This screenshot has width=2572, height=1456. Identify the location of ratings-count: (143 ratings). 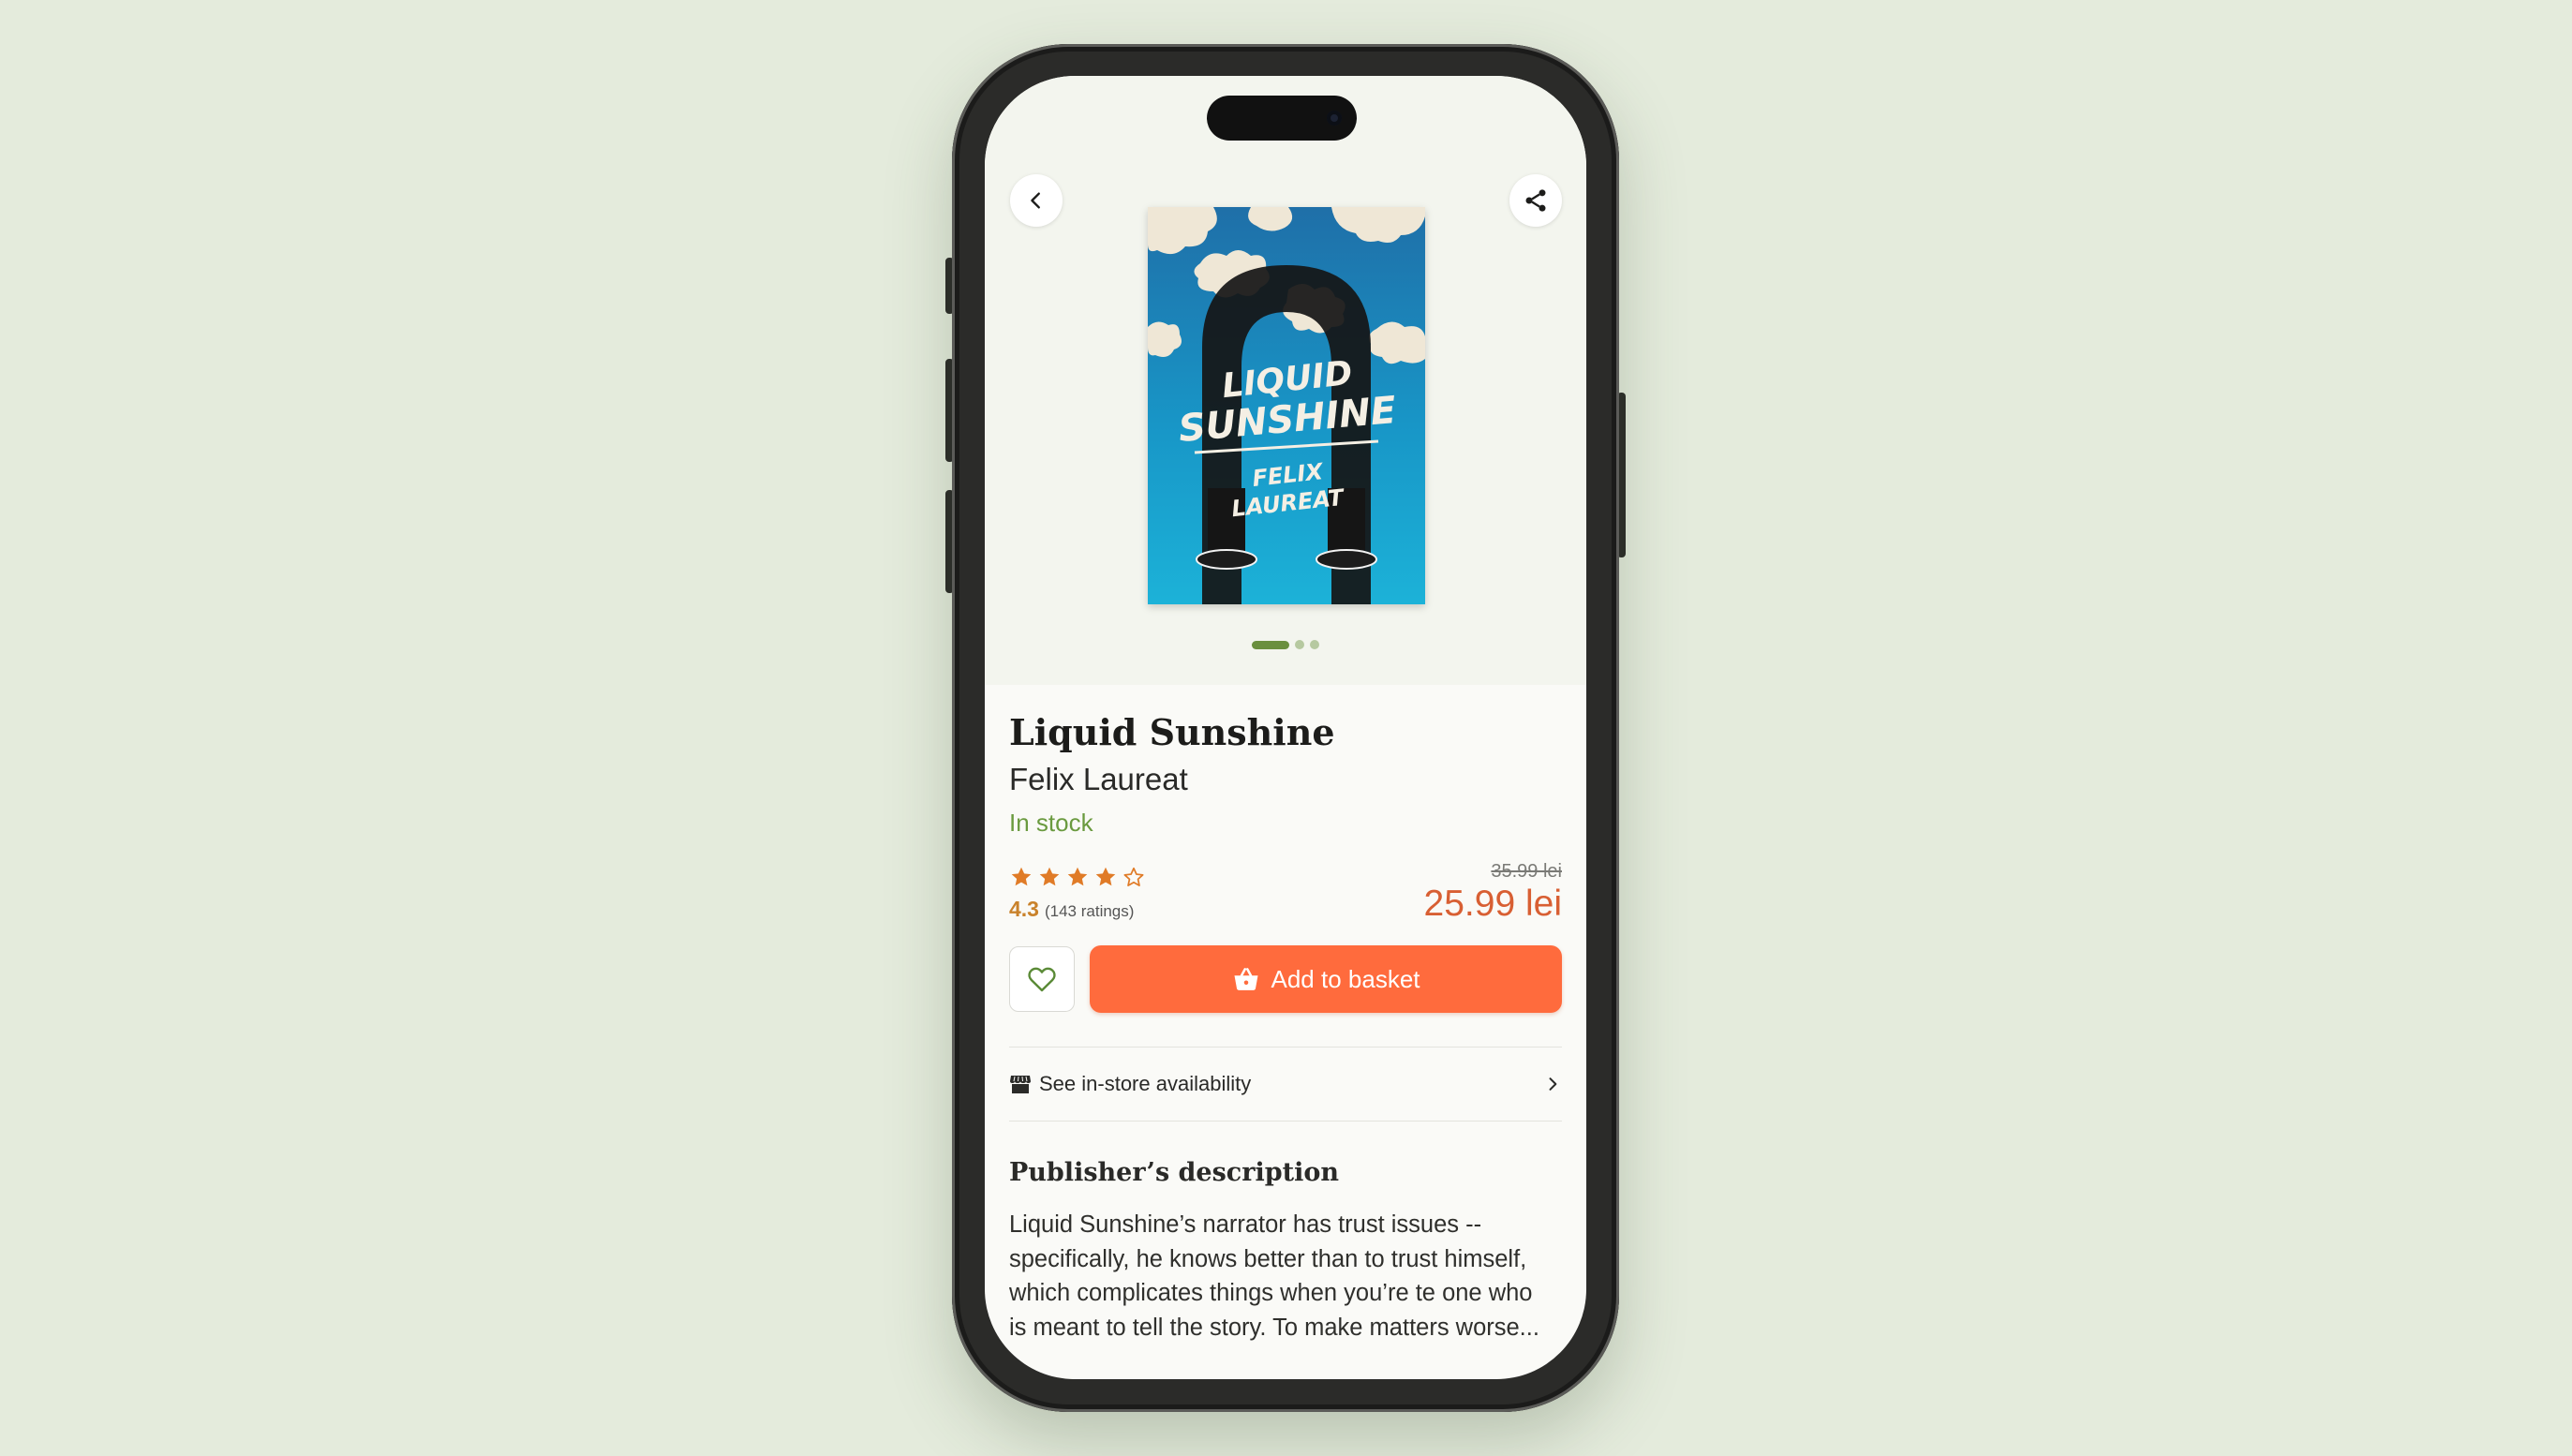
(1089, 911).